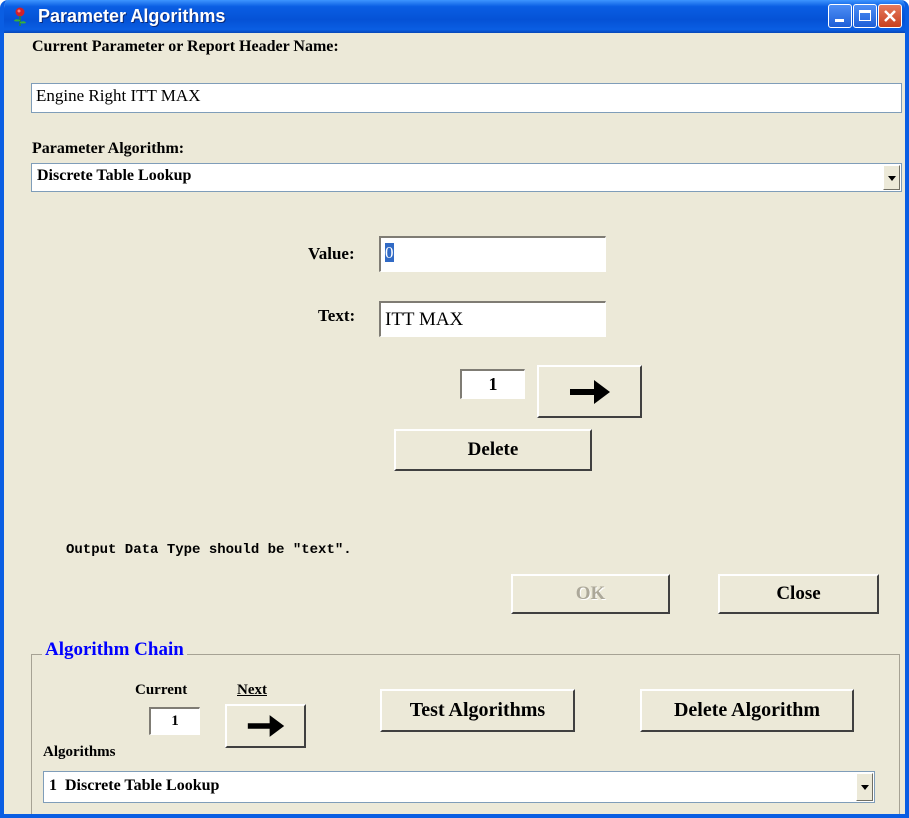  What do you see at coordinates (20, 16) in the screenshot?
I see `rose-icon` at bounding box center [20, 16].